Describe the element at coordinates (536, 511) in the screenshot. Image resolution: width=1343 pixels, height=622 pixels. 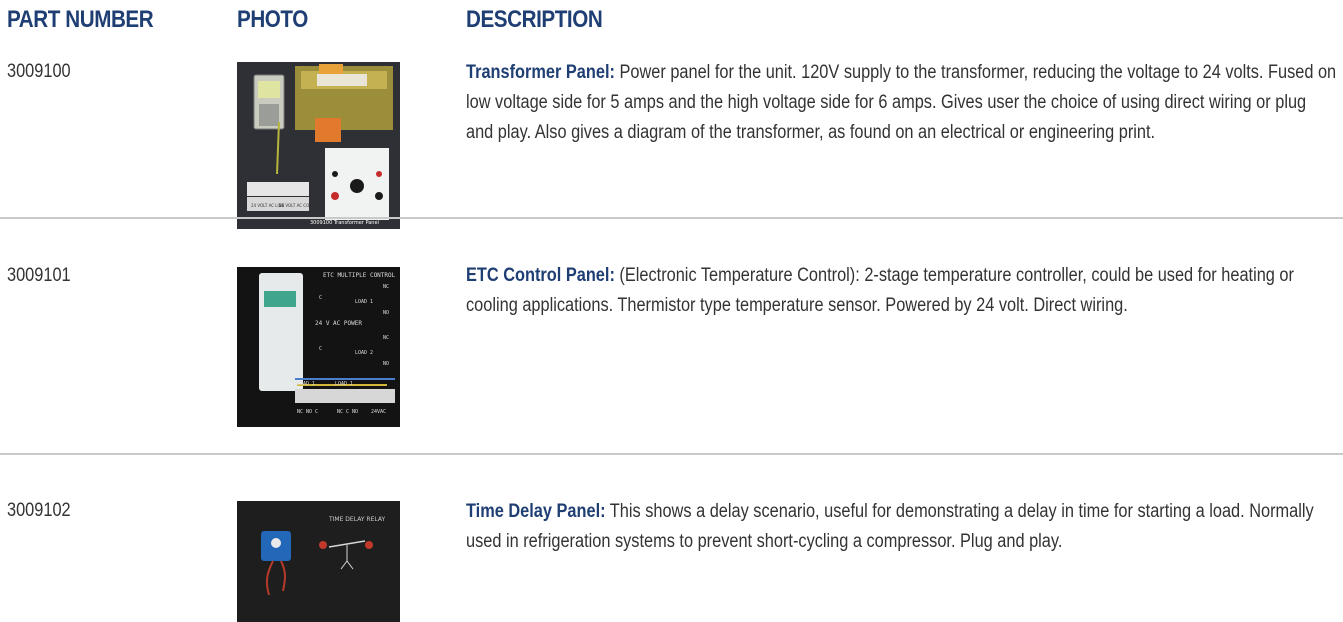
I see `item-title: Time Delay Panel:` at that location.